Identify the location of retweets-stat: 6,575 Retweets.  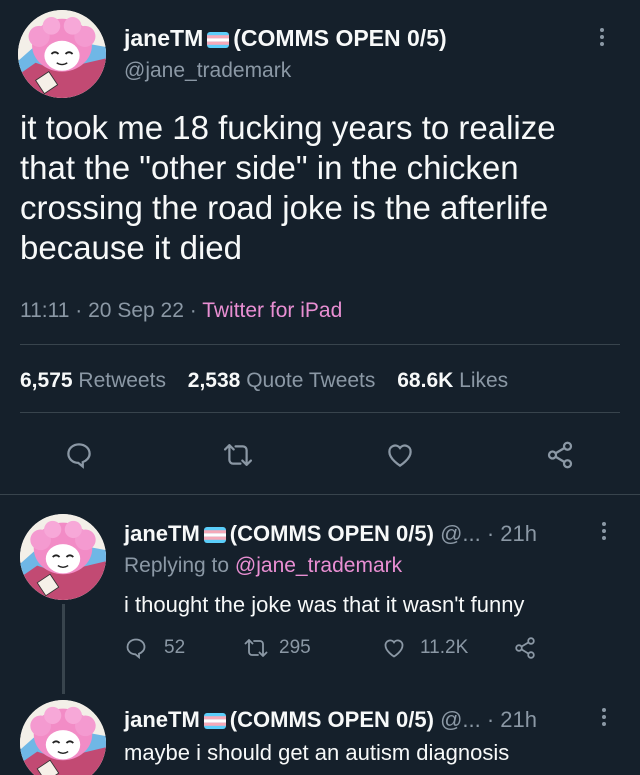
(93, 380).